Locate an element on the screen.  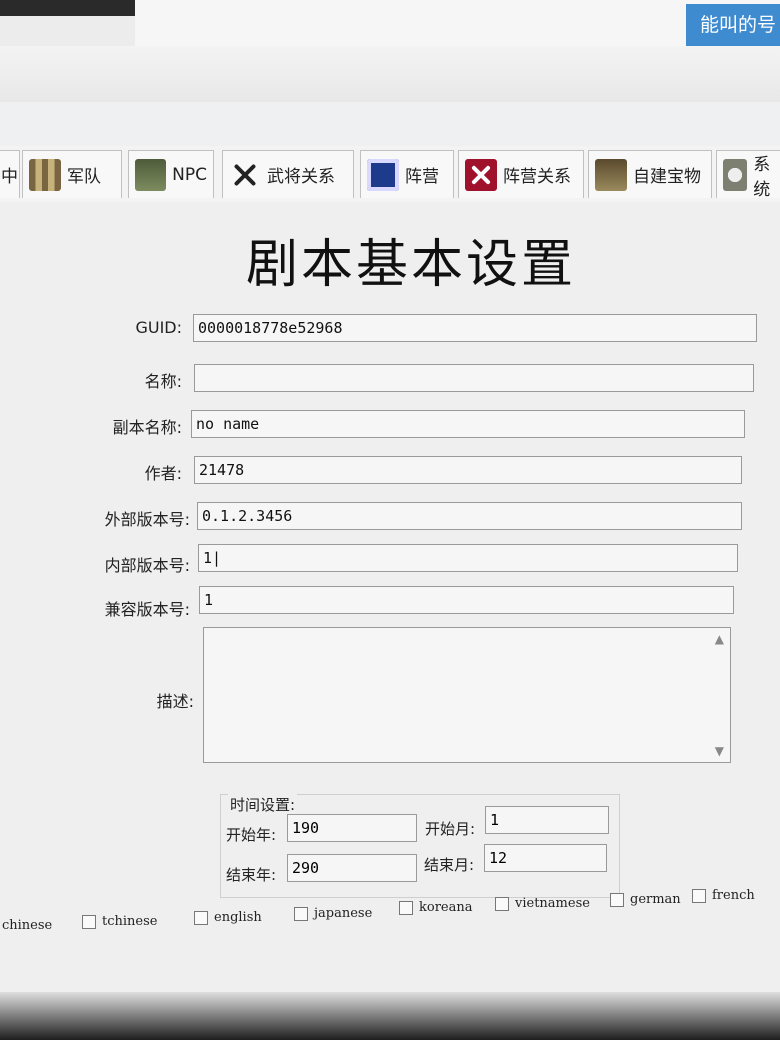
tab-custom-treasure: 自建宝物 is located at coordinates (650, 174).